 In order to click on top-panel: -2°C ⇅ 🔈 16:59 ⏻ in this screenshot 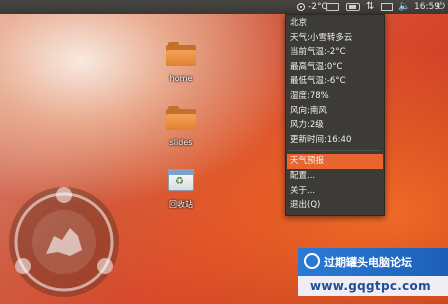, I will do `click(224, 7)`.